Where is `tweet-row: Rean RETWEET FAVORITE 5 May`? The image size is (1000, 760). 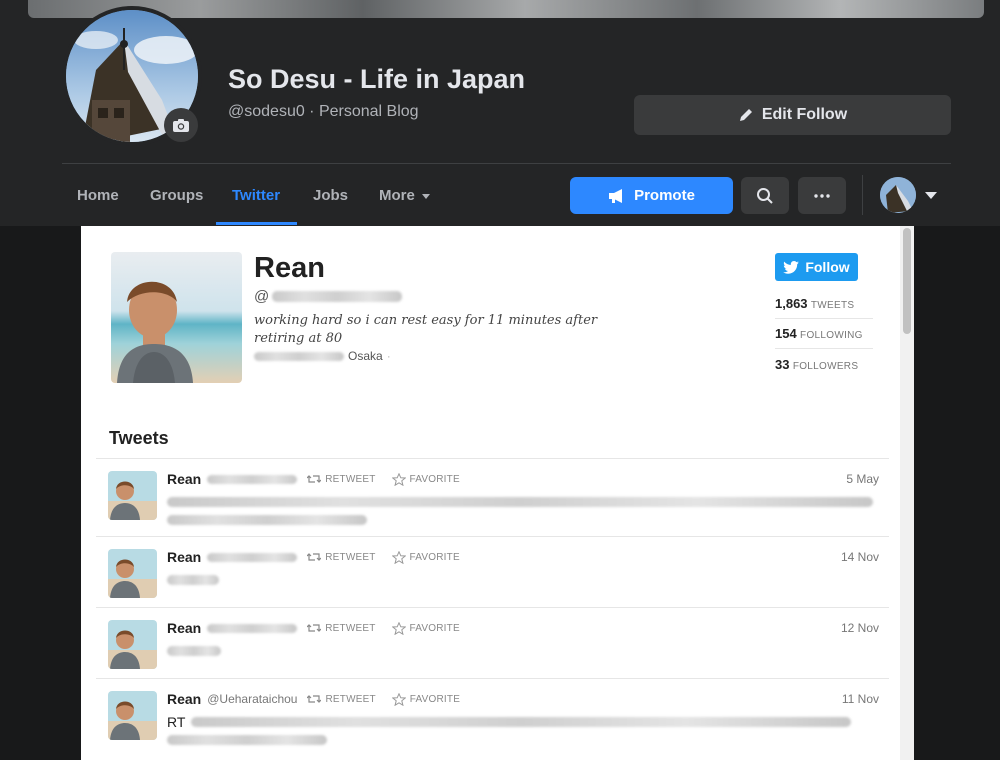
tweet-row: Rean RETWEET FAVORITE 5 May is located at coordinates (492, 497).